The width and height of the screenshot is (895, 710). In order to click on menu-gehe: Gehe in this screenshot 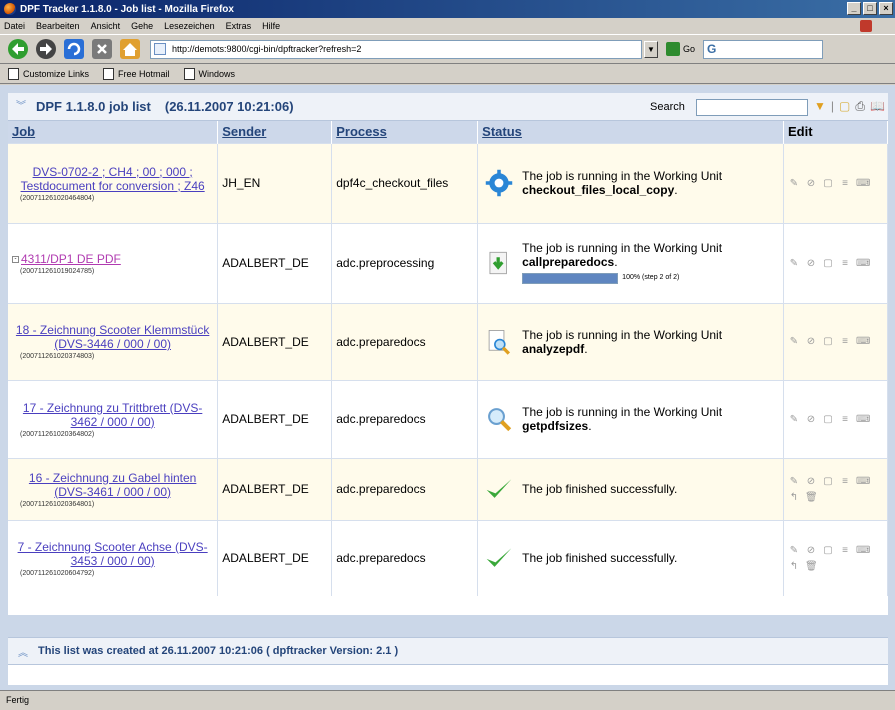, I will do `click(142, 26)`.